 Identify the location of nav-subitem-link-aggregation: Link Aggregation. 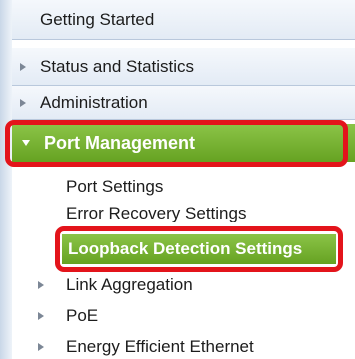
(183, 285).